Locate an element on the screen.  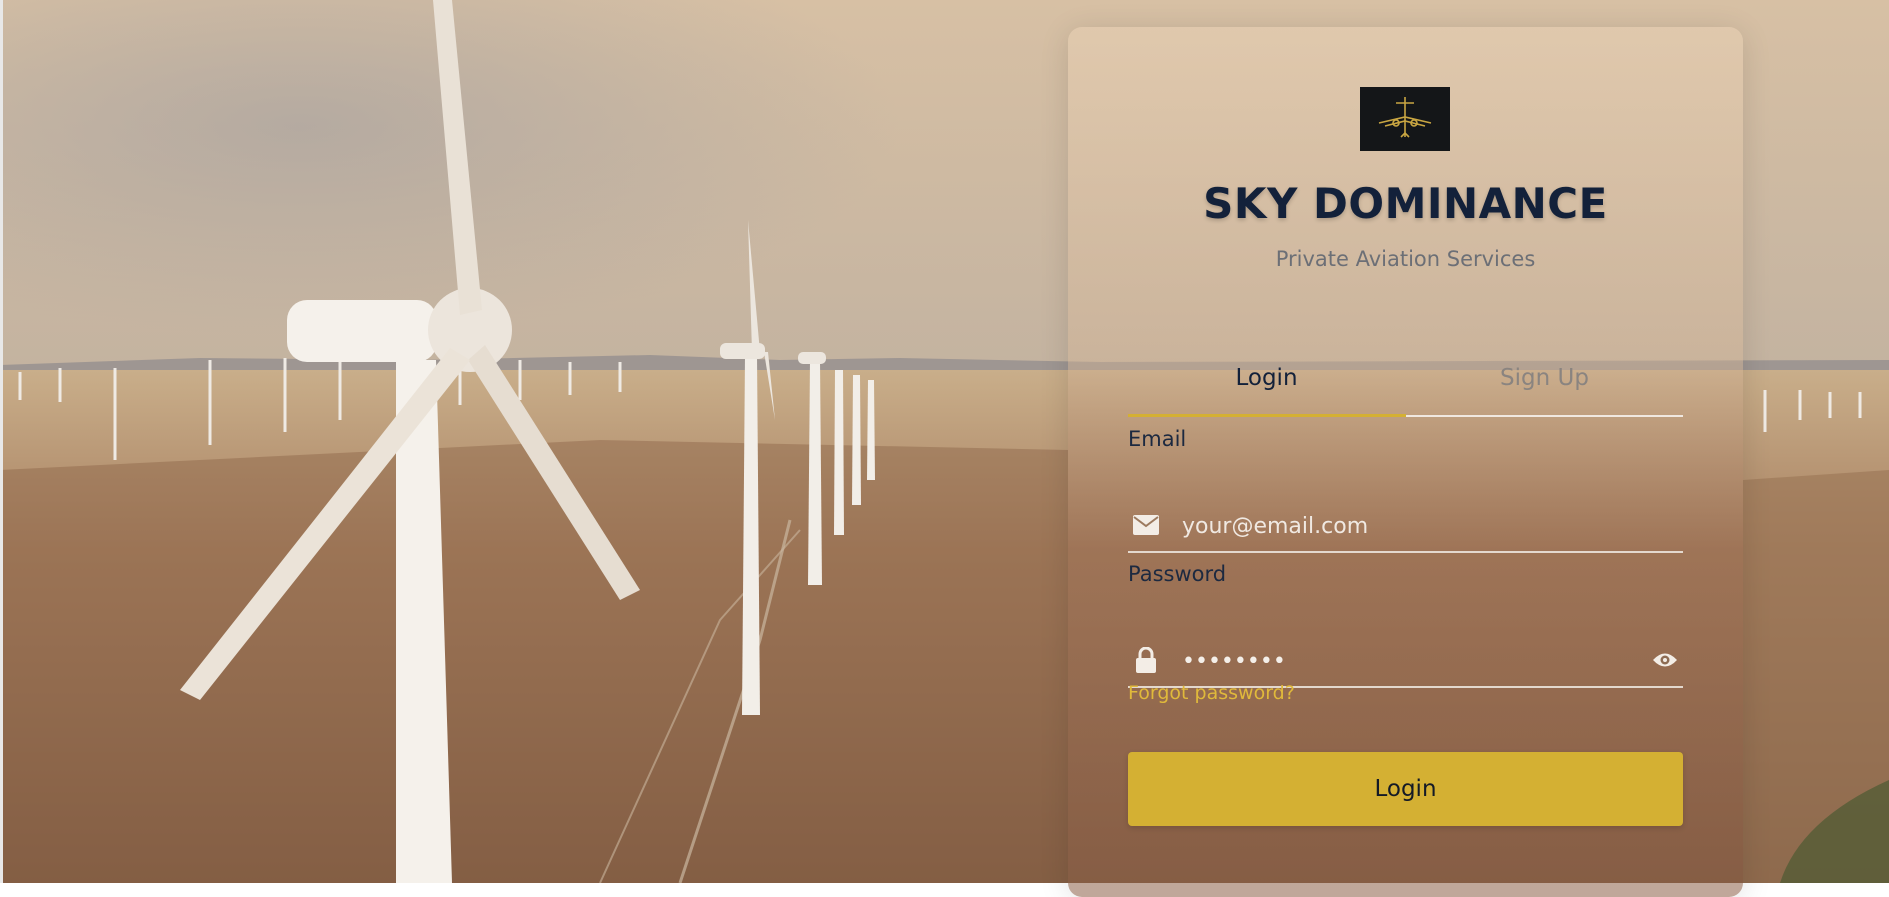
active-tab-indicator is located at coordinates (1267, 415).